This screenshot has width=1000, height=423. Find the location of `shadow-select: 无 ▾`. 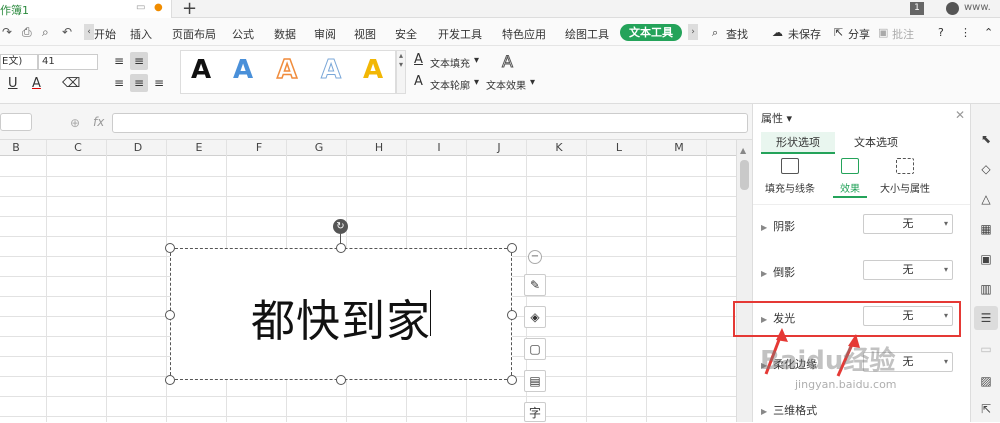

shadow-select: 无 ▾ is located at coordinates (908, 224).